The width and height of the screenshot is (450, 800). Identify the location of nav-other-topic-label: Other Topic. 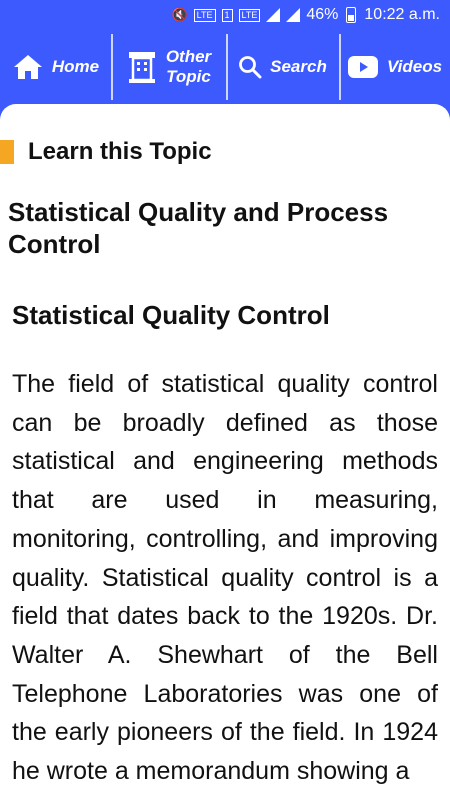
(188, 67).